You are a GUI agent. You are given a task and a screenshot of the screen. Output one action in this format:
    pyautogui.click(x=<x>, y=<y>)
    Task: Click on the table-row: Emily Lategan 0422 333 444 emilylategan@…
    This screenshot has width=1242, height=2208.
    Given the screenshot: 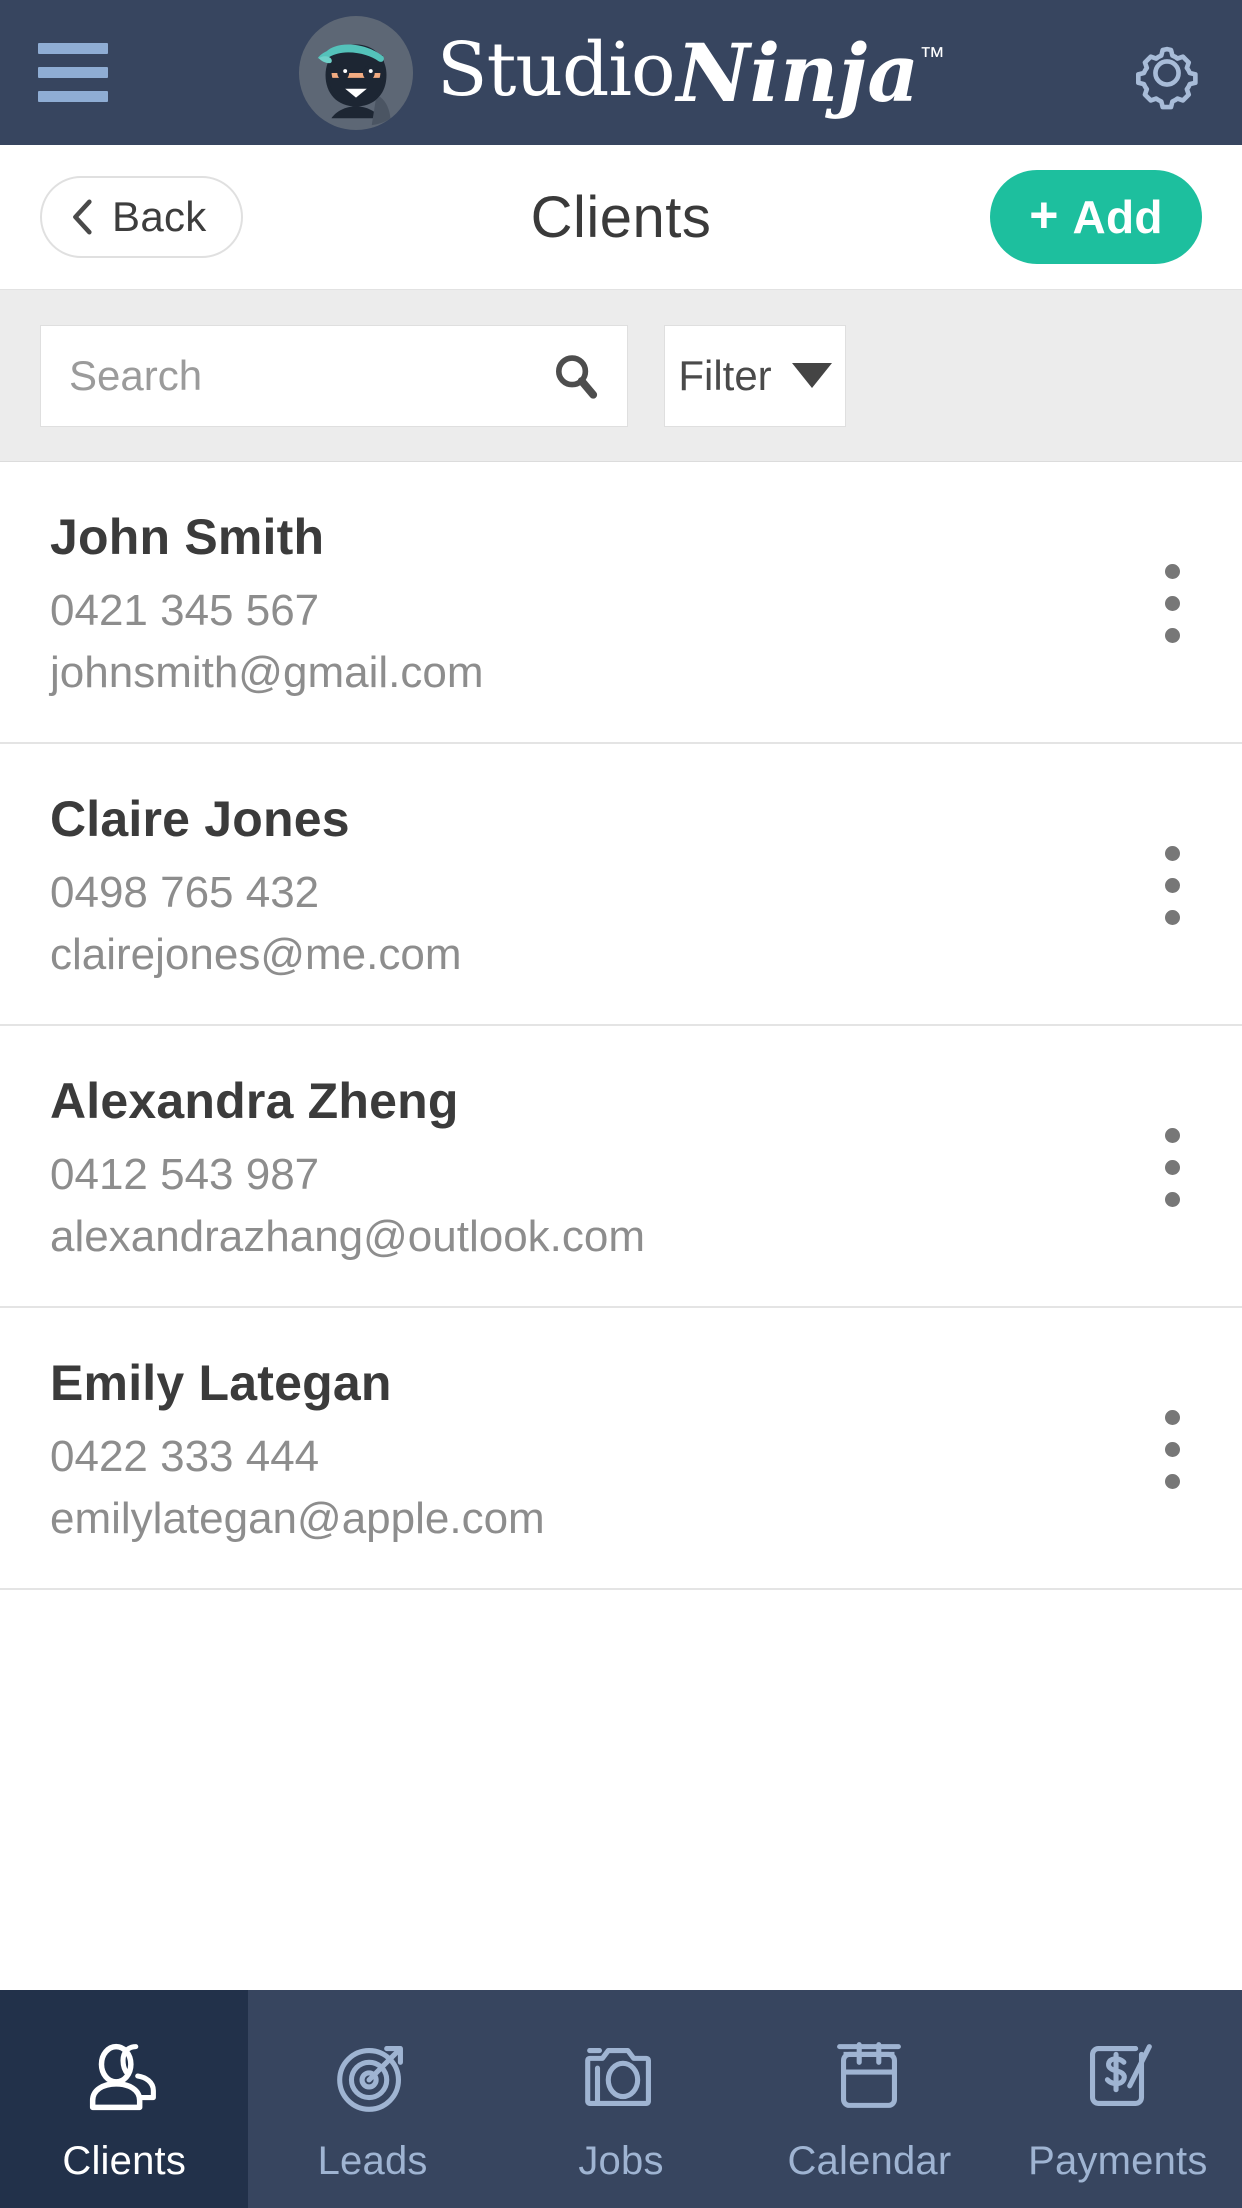 What is the action you would take?
    pyautogui.click(x=621, y=1449)
    